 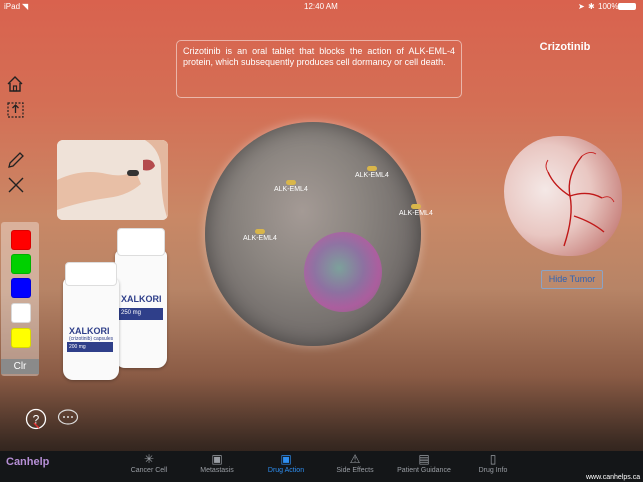 I want to click on help-icon: ?, so click(x=36, y=419).